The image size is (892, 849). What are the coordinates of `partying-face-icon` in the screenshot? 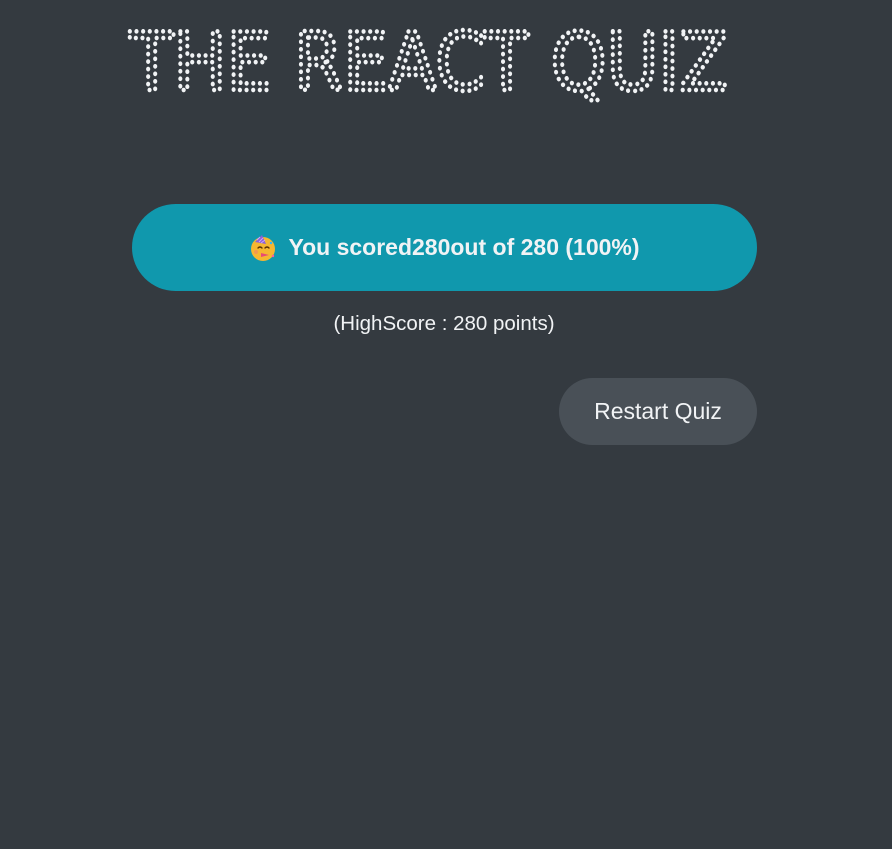 It's located at (263, 248).